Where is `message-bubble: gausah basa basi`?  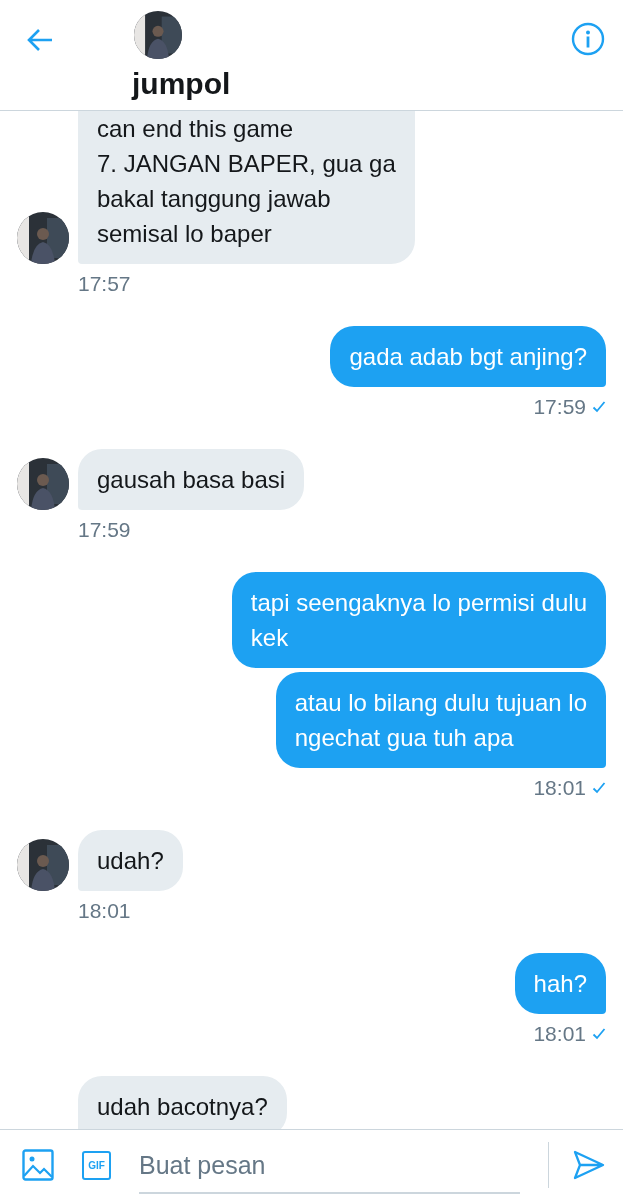
message-bubble: gausah basa basi is located at coordinates (191, 479).